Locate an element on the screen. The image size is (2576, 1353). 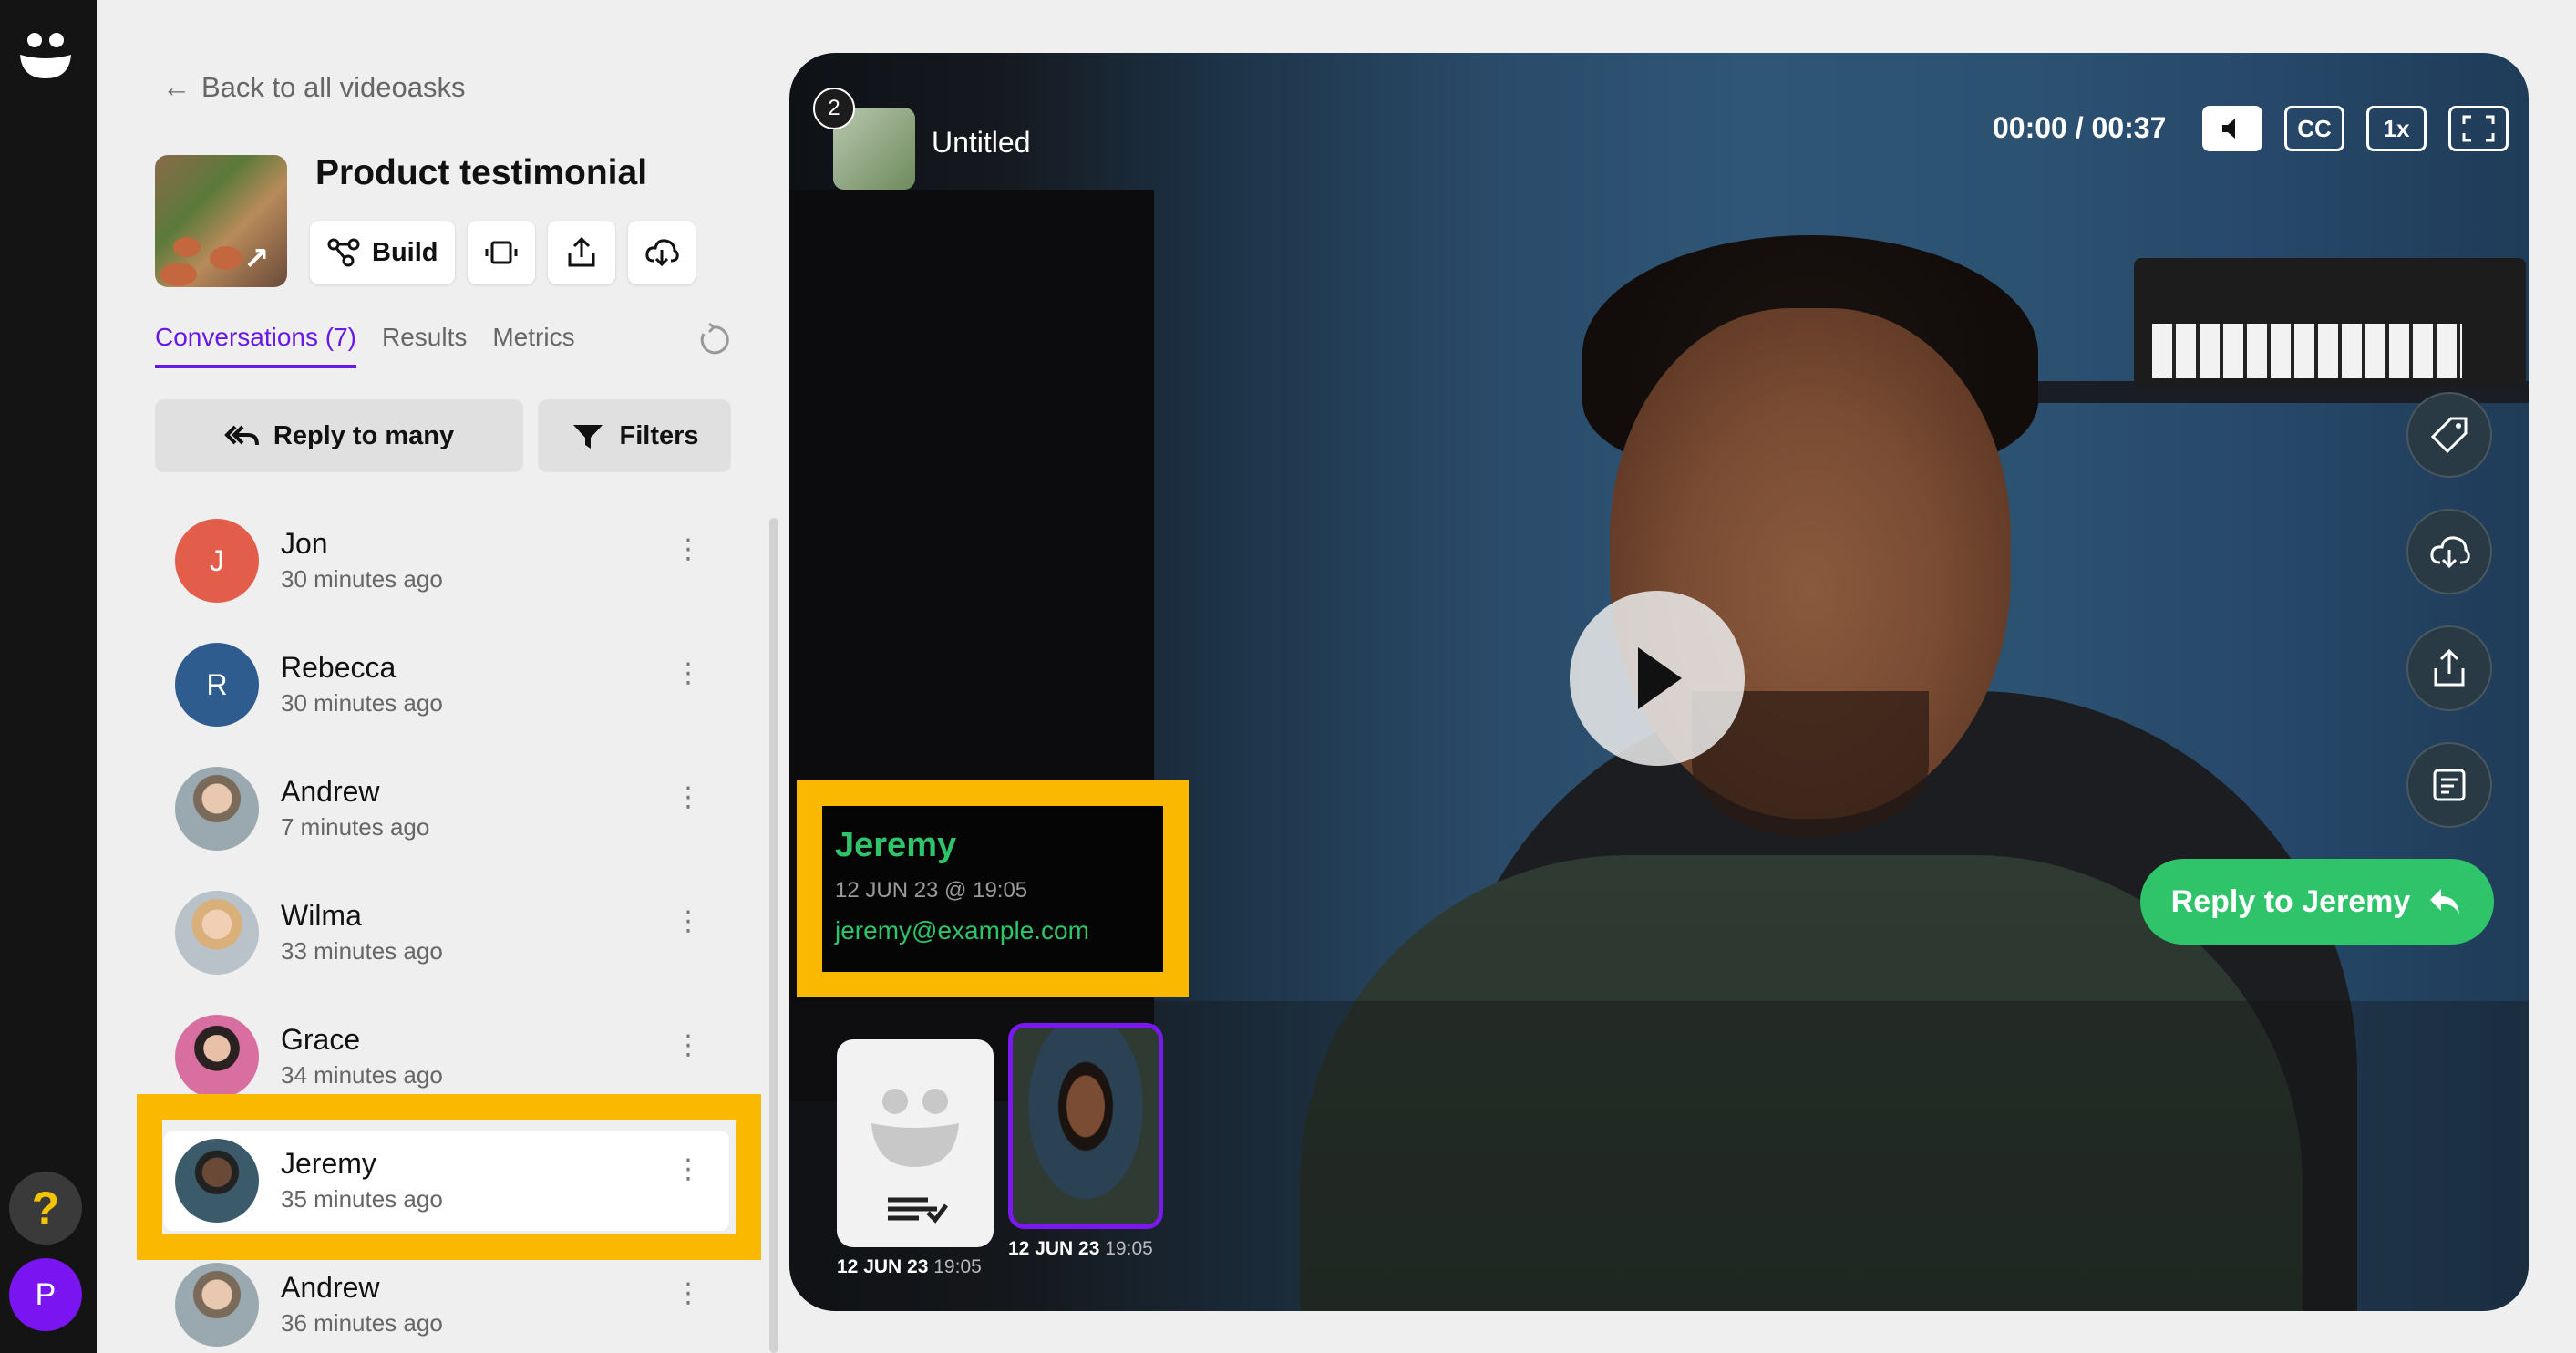
list-item: Andrew 36 minutes ago ⋮ is located at coordinates (446, 1304).